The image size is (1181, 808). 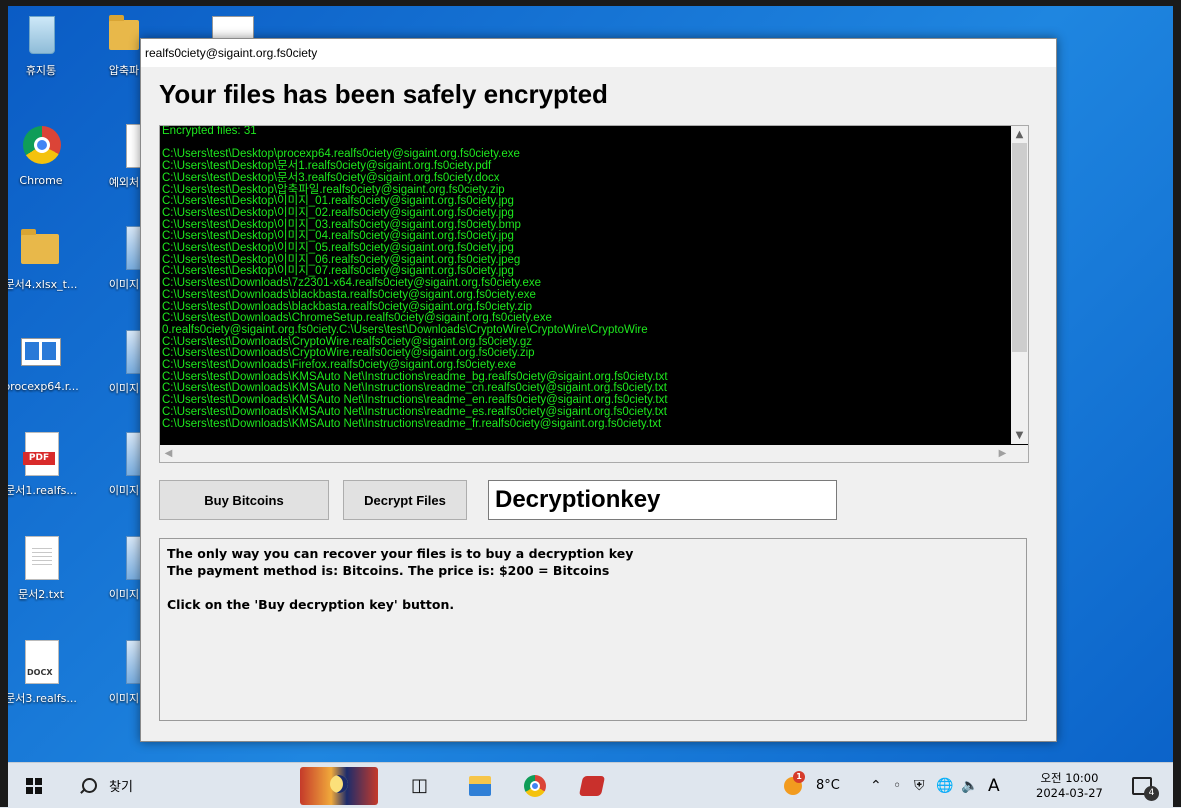 I want to click on scrollbar-corner, so click(x=1019, y=453).